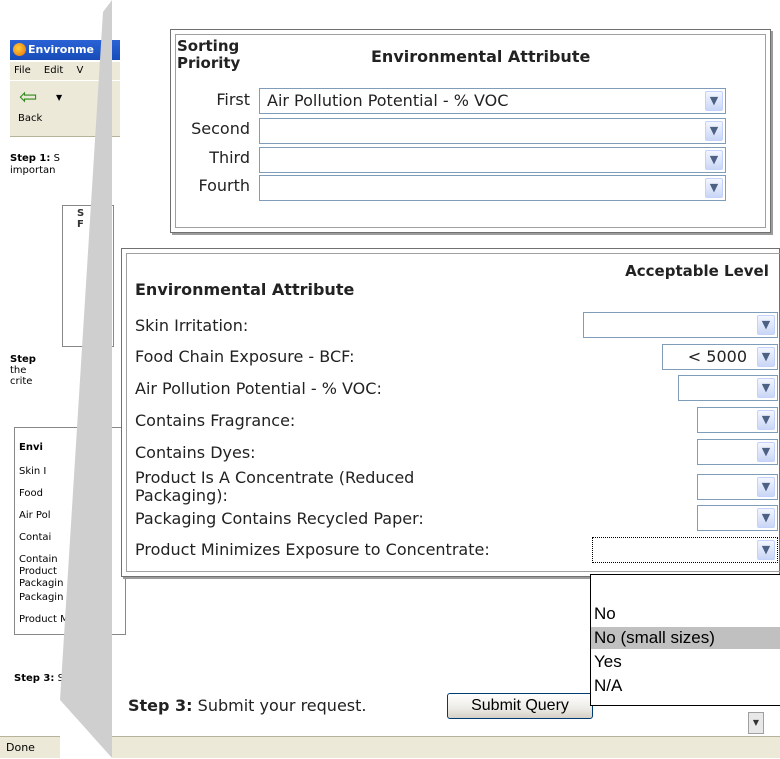 The height and width of the screenshot is (759, 780). What do you see at coordinates (492, 131) in the screenshot?
I see `priority-select-second: ▼` at bounding box center [492, 131].